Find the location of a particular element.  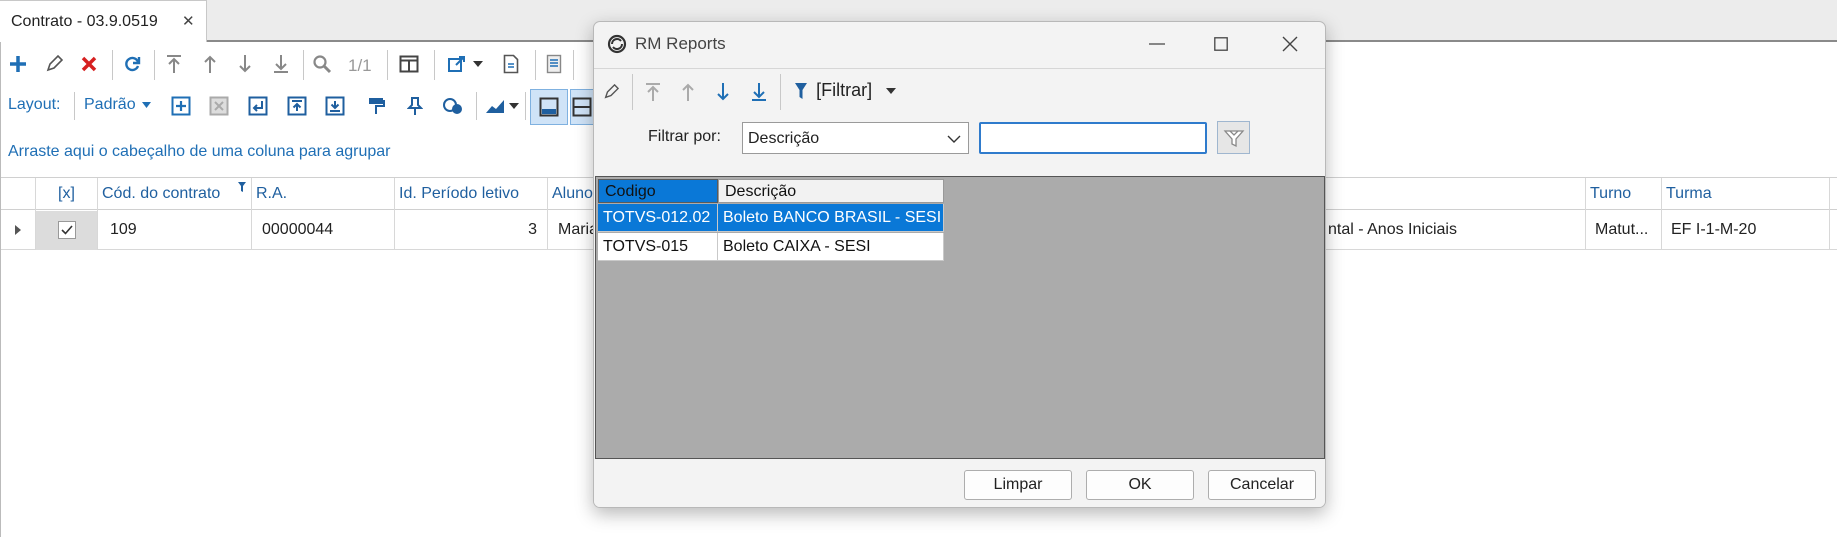

detail-panel-icon is located at coordinates (549, 107).